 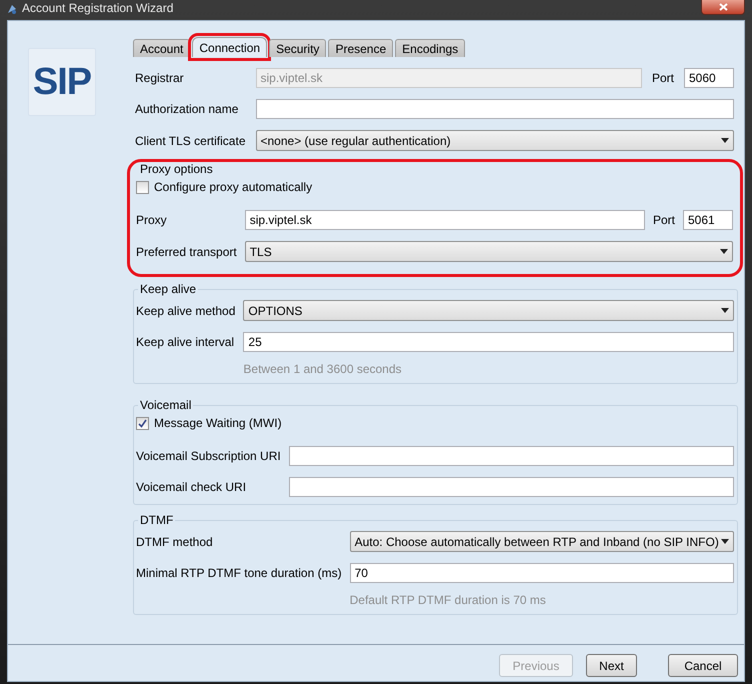 What do you see at coordinates (208, 456) in the screenshot?
I see `field-label: Voicemail Subscription URI` at bounding box center [208, 456].